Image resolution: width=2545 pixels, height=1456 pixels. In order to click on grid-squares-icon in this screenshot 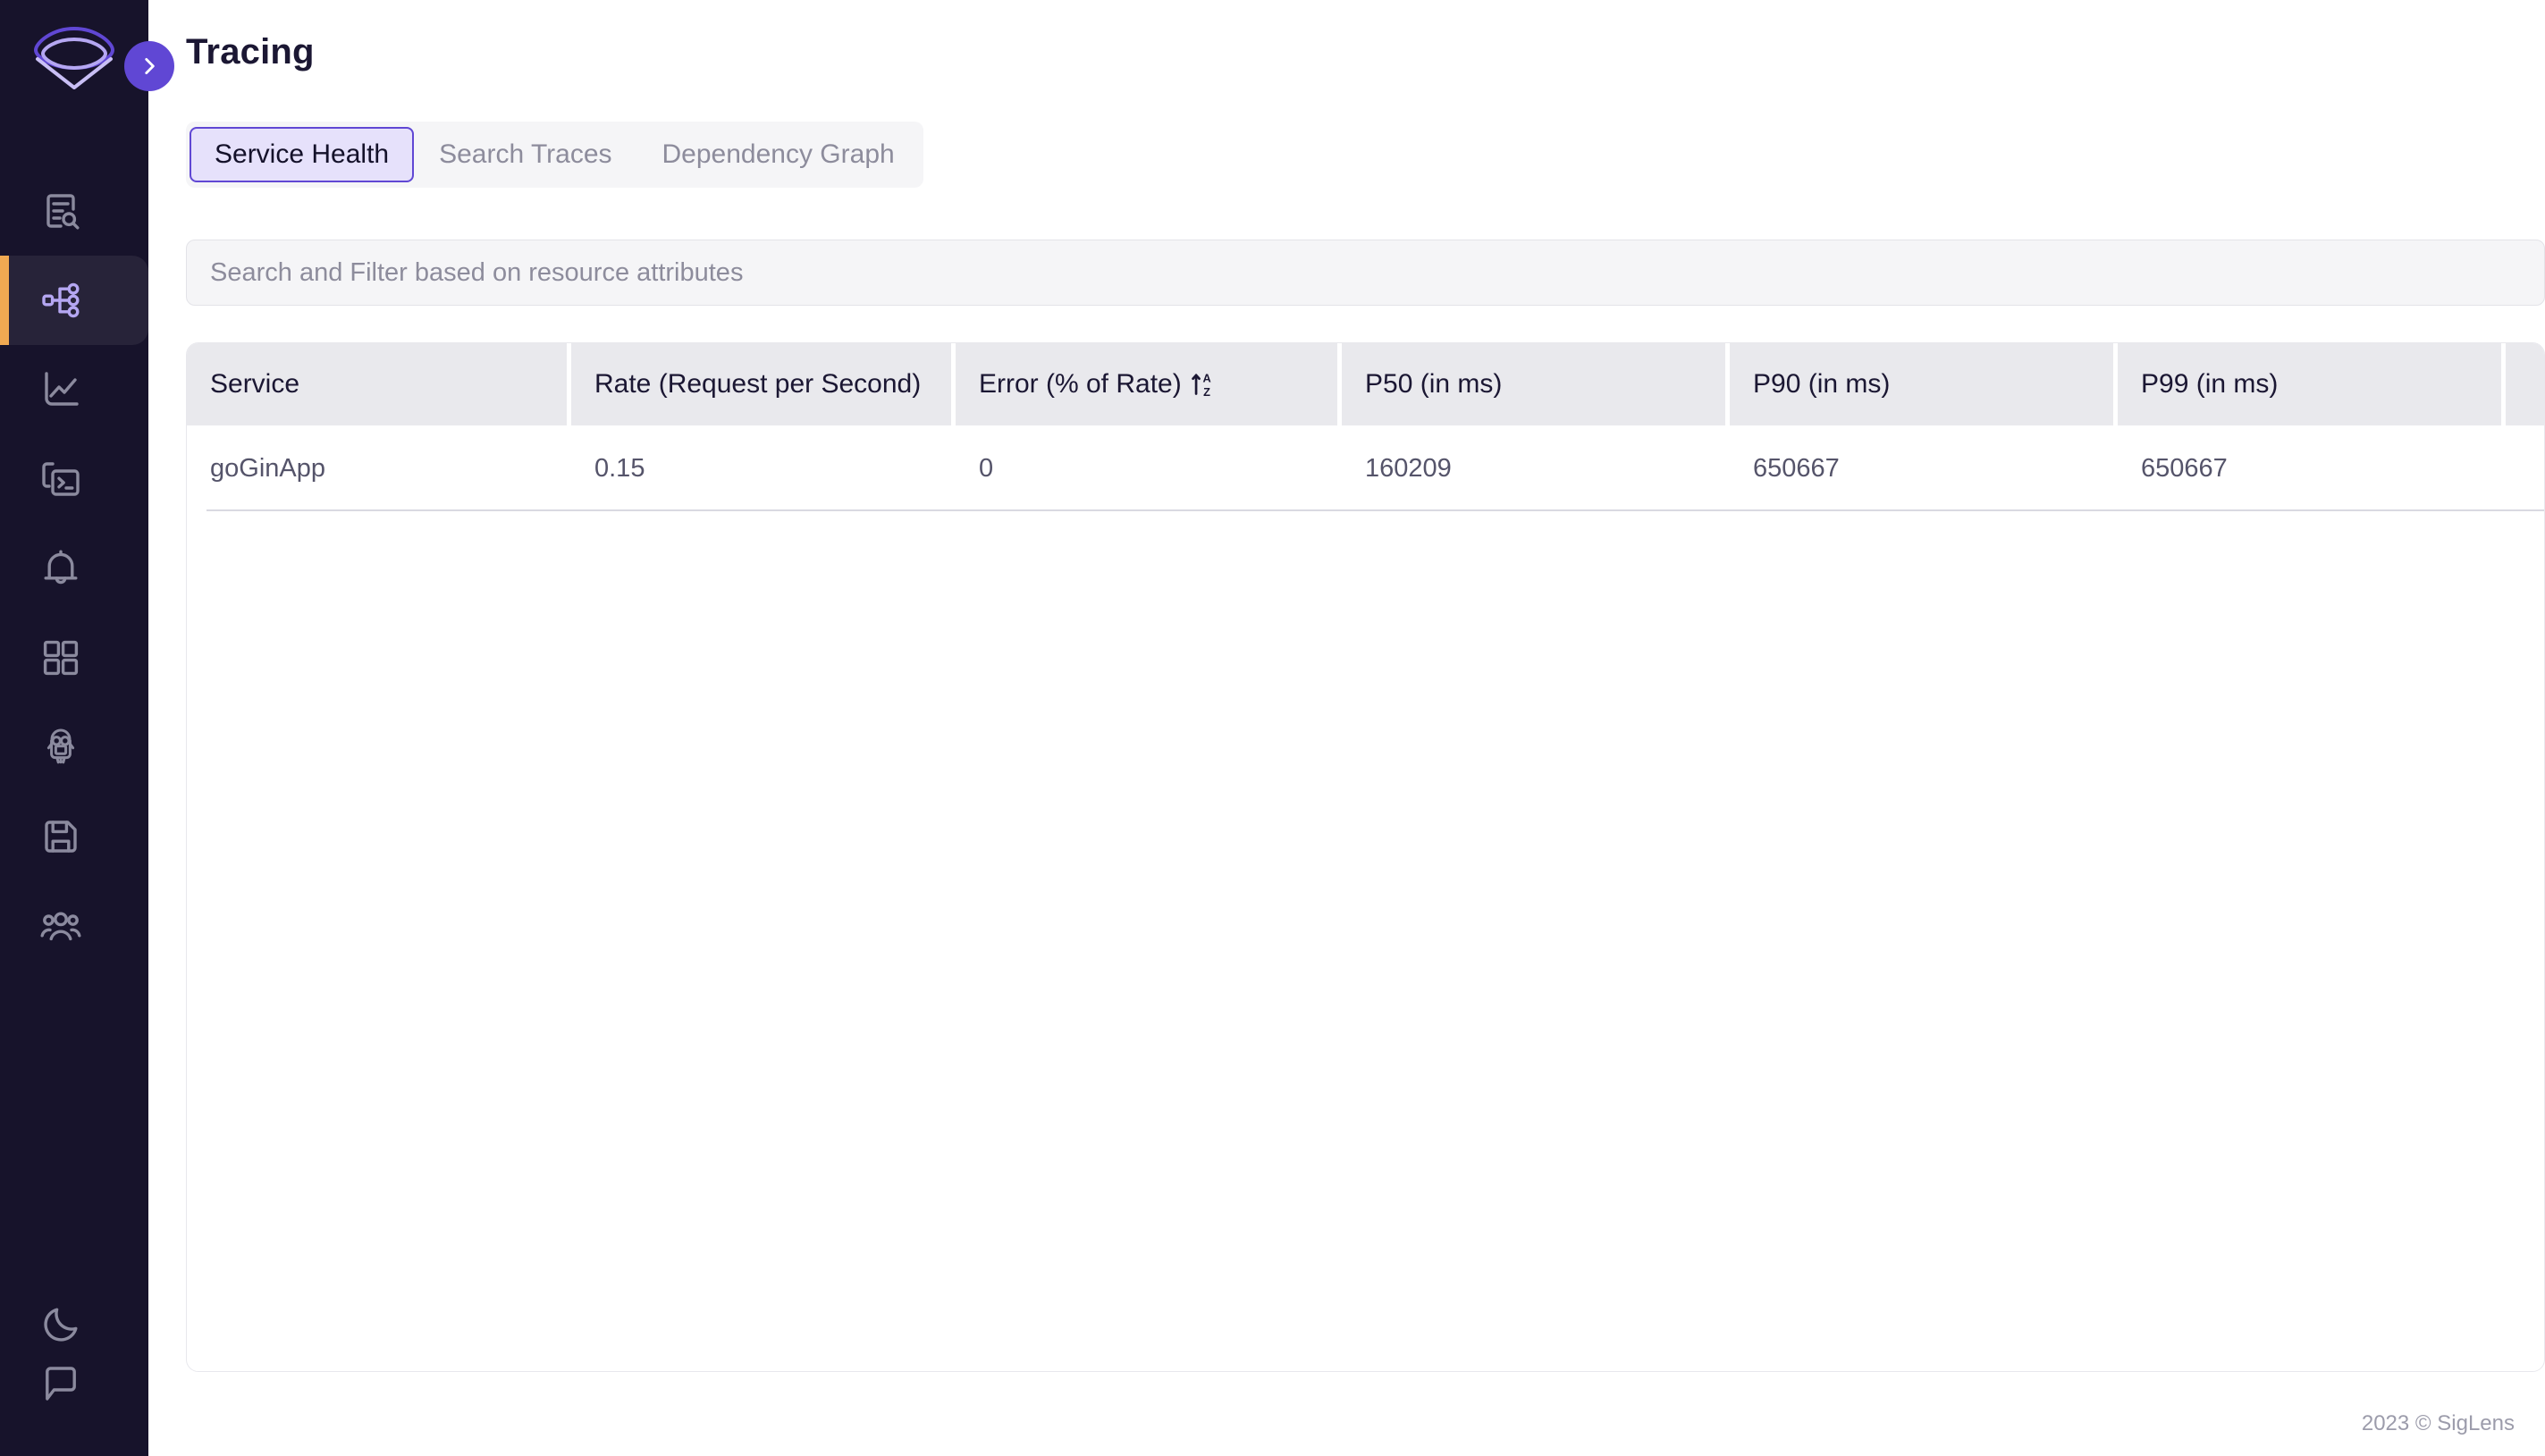, I will do `click(61, 658)`.